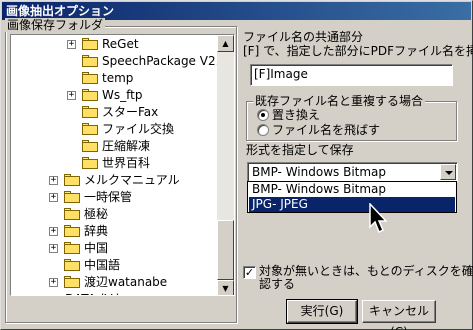 The image size is (473, 330). What do you see at coordinates (319, 172) in the screenshot?
I see `format-selected-value: BMP- Windows Bitmap` at bounding box center [319, 172].